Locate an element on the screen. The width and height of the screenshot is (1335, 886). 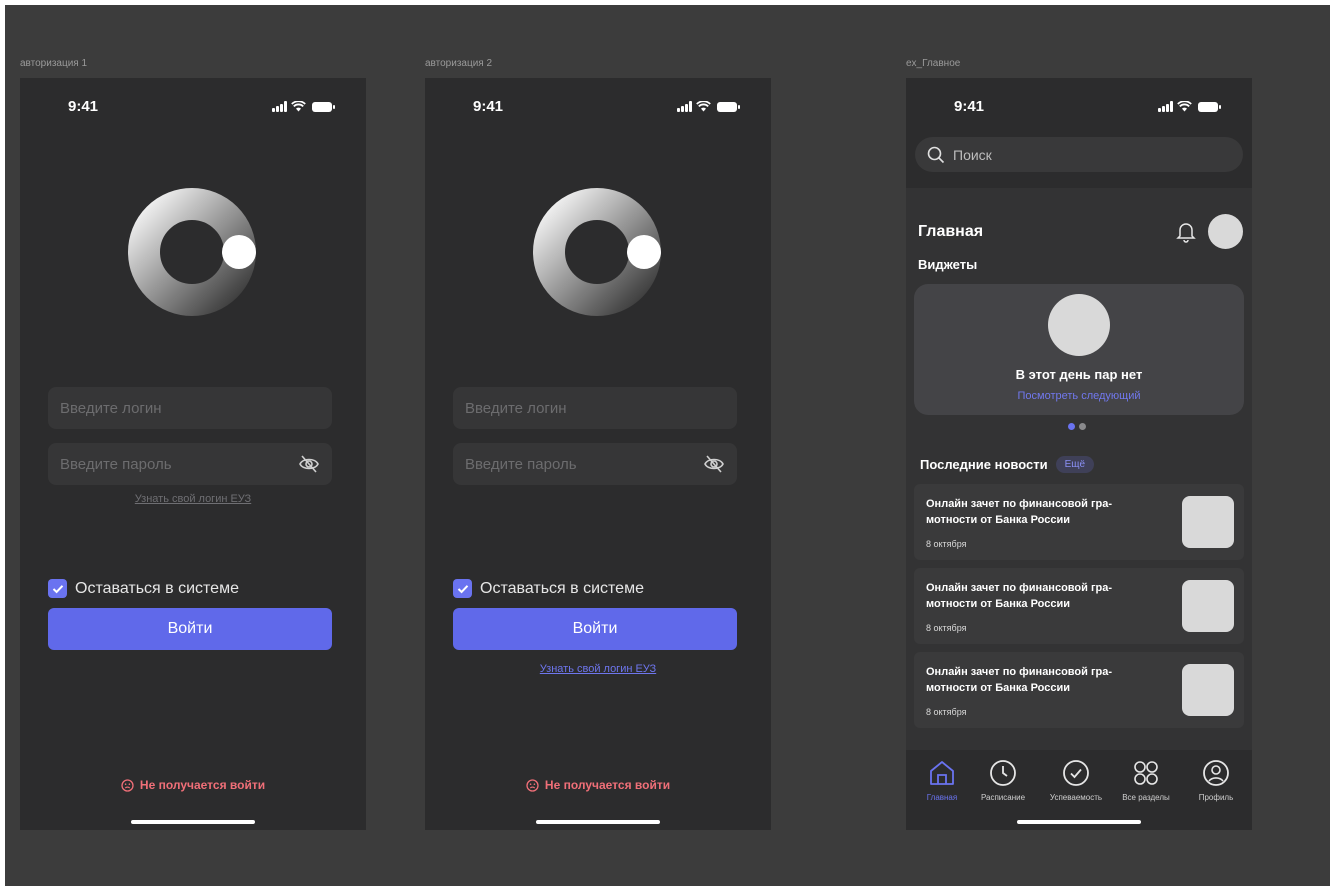
search-input is located at coordinates (1083, 154).